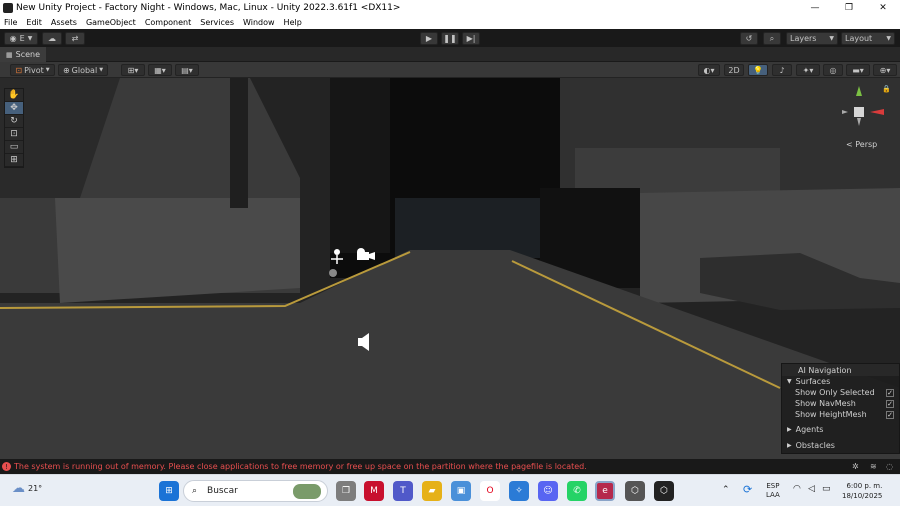 This screenshot has height=506, width=900. I want to click on step-button: ▶|, so click(471, 38).